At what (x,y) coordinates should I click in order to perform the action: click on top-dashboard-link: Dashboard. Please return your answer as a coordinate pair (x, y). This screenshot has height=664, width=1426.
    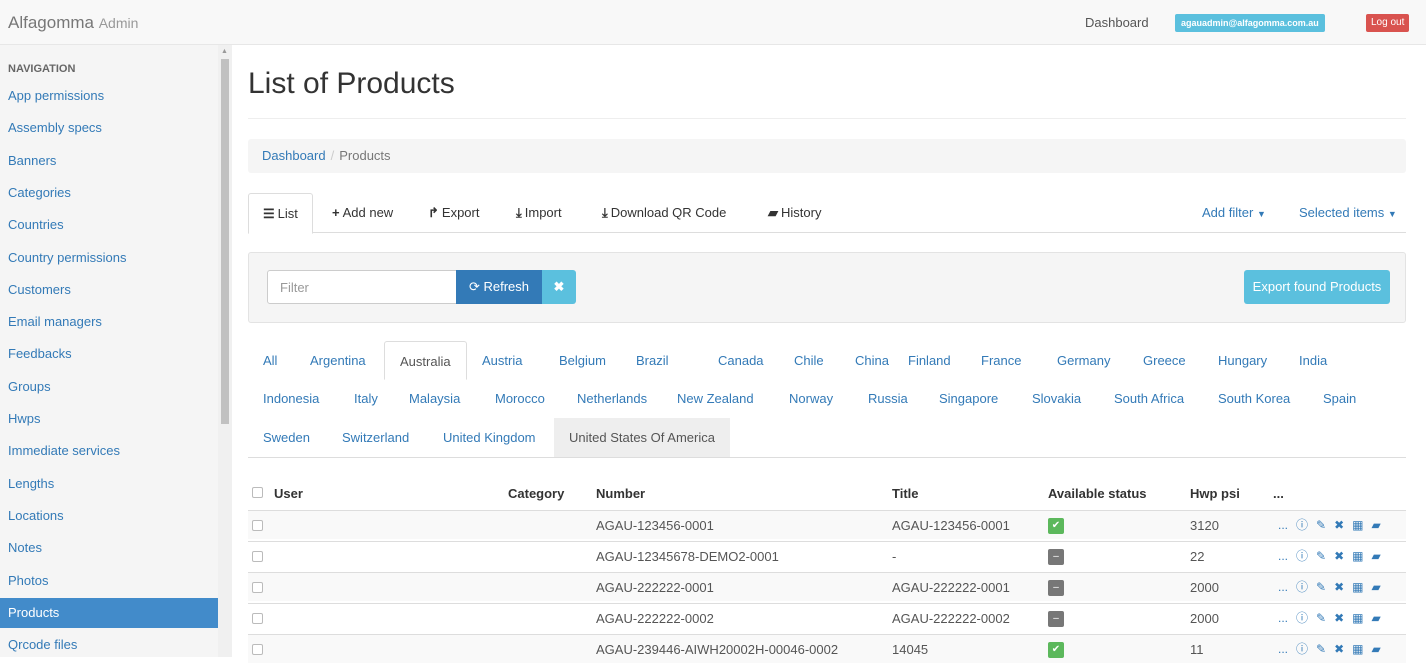
    Looking at the image, I should click on (1117, 22).